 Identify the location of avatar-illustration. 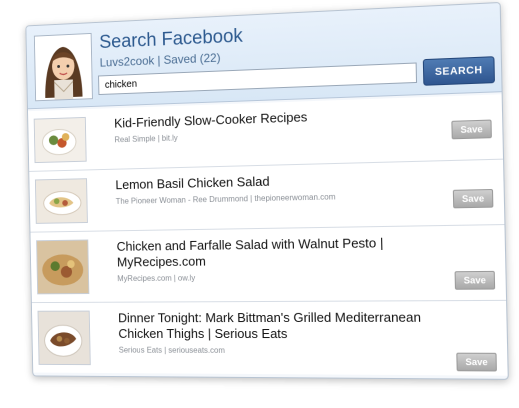
(63, 67).